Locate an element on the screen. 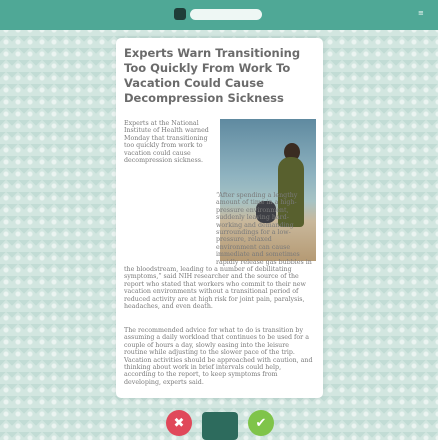 The height and width of the screenshot is (440, 438). site-logo is located at coordinates (180, 14).